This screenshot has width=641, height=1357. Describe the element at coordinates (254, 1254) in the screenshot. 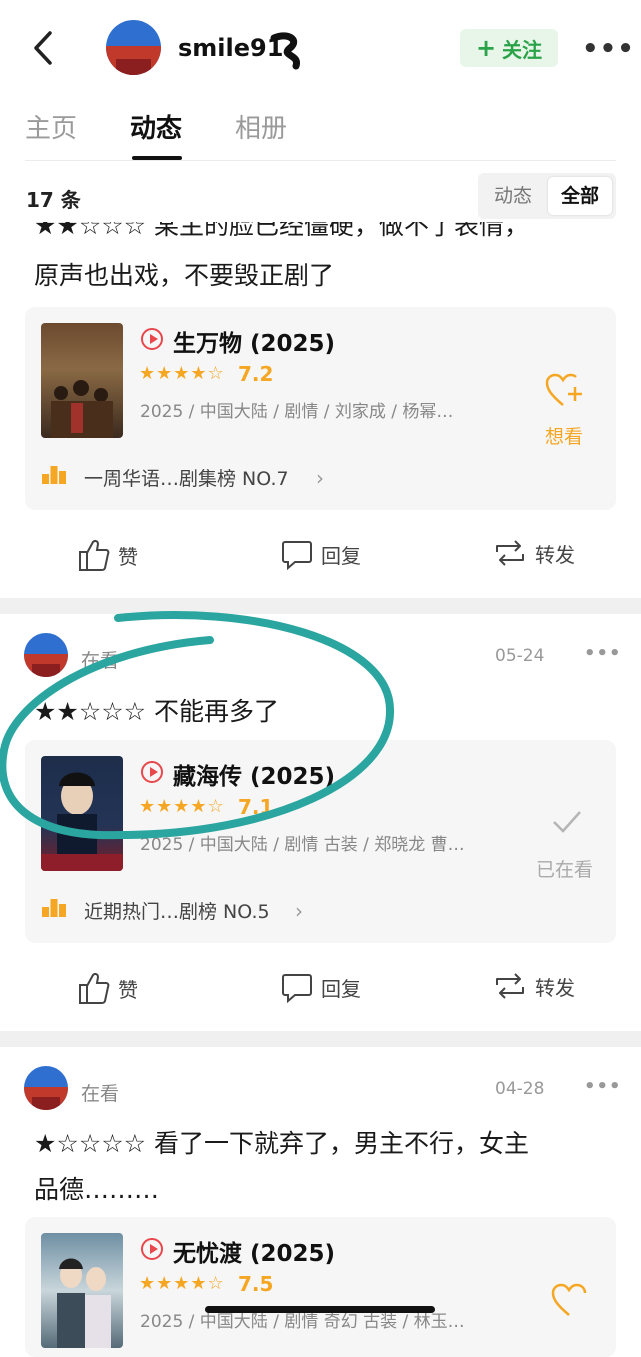

I see `movie-title: 无忧渡 (2025)` at that location.